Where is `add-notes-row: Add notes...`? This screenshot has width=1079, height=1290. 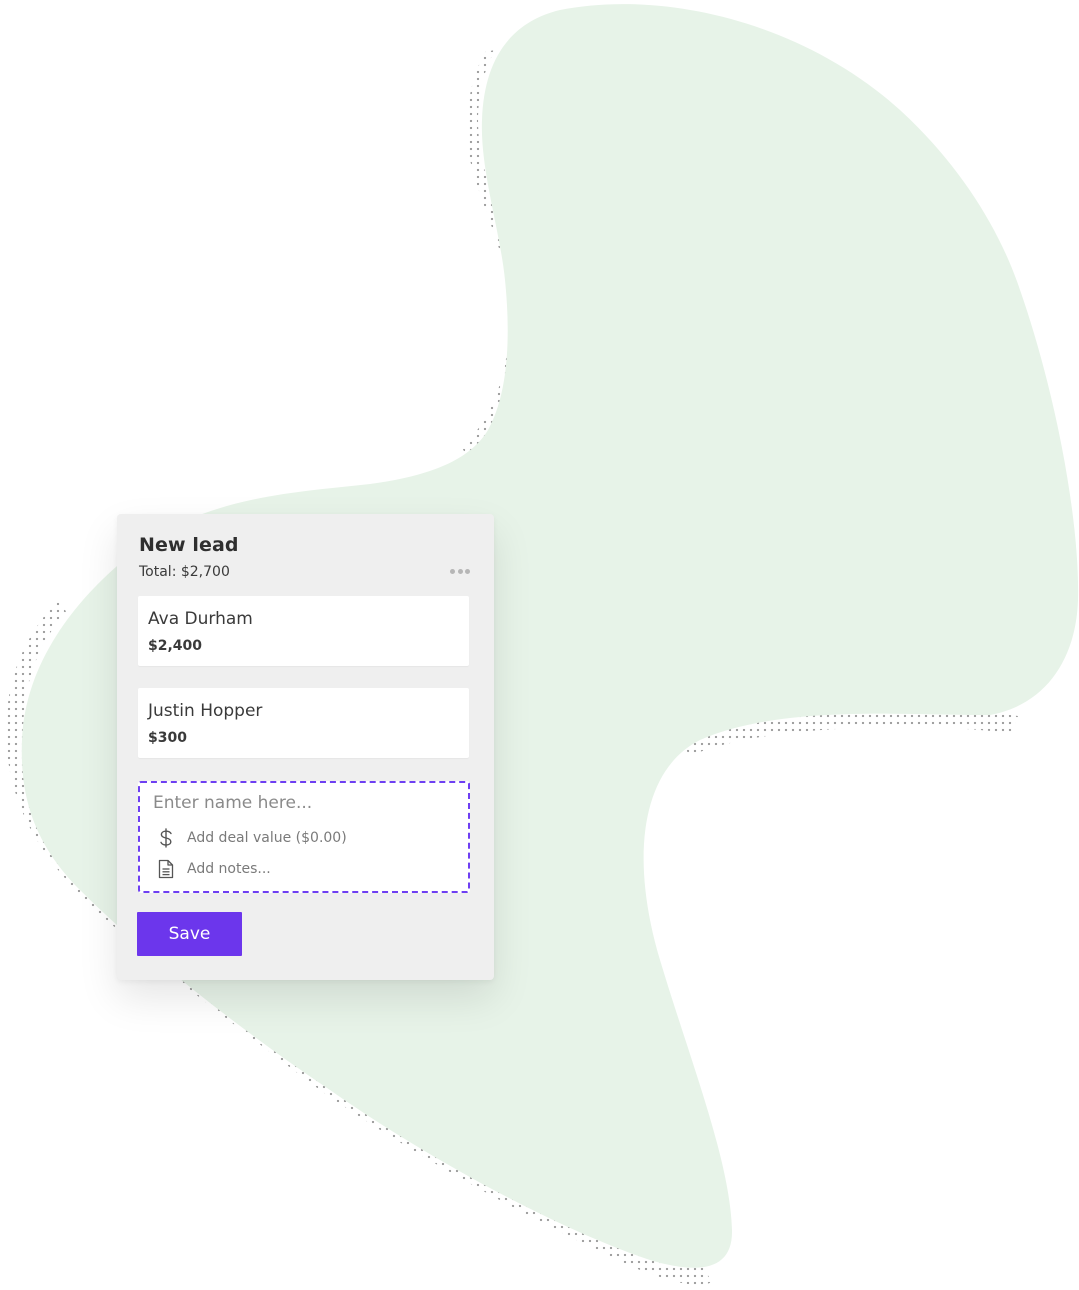
add-notes-row: Add notes... is located at coordinates (213, 869).